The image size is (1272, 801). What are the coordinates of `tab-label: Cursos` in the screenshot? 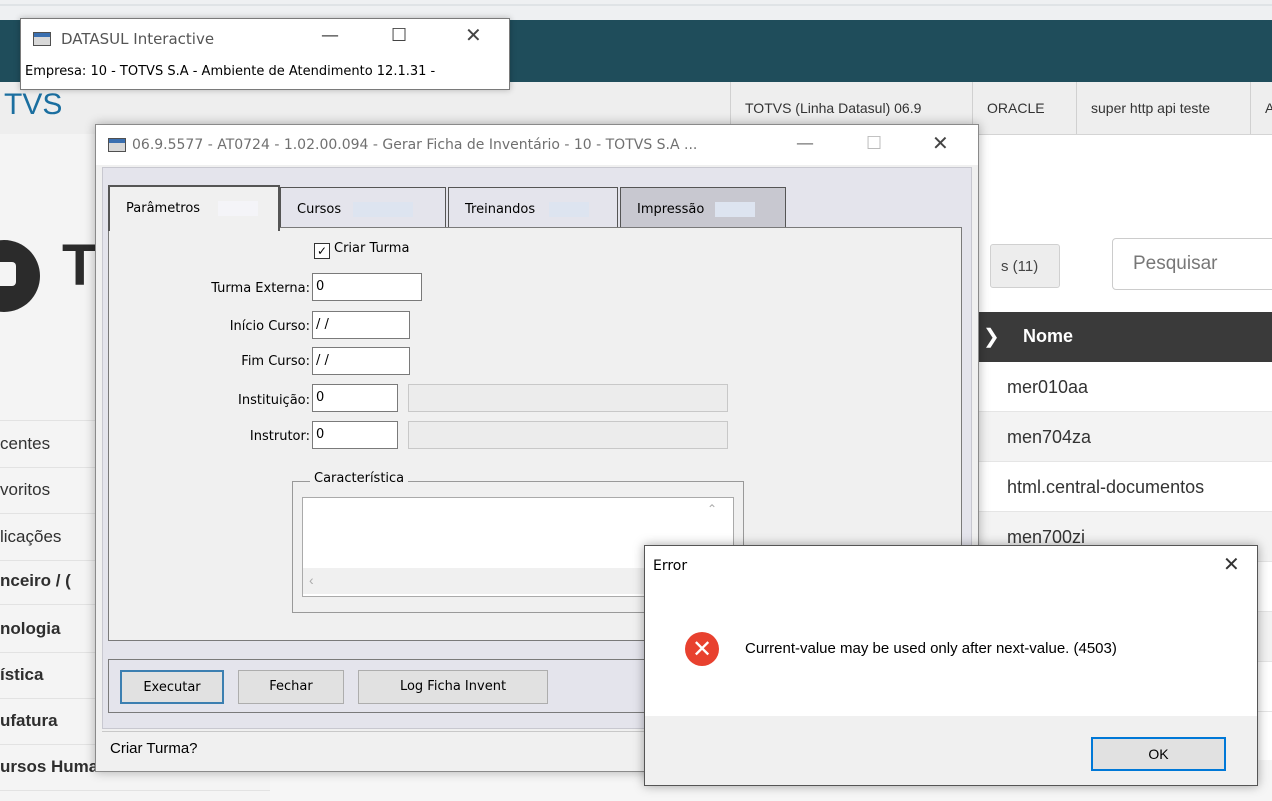 It's located at (319, 209).